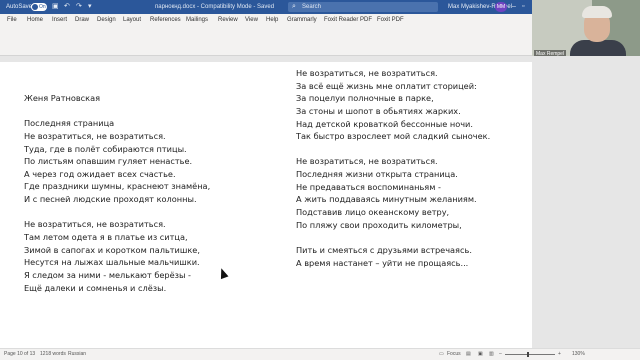  I want to click on page-info: Page 10 of 13, so click(19, 354).